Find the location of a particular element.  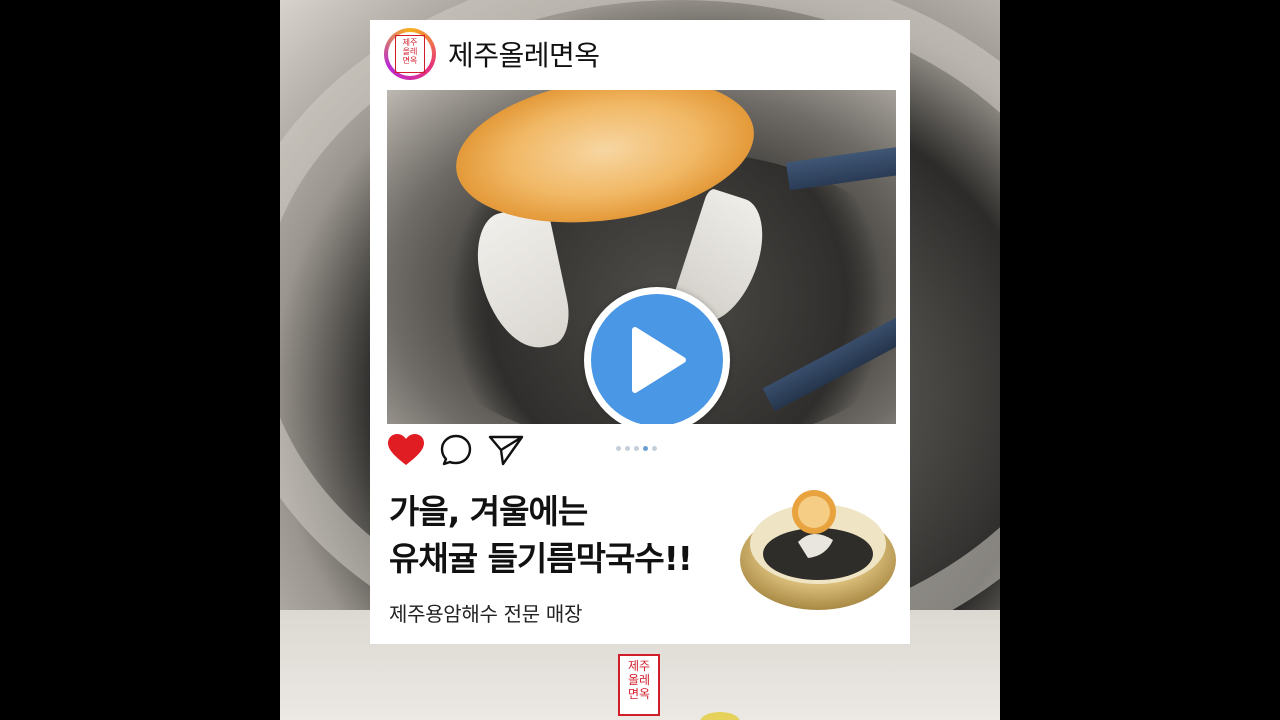

post-headline: 가을, 겨울에는 유채귤 들기름막국수!! is located at coordinates (541, 535).